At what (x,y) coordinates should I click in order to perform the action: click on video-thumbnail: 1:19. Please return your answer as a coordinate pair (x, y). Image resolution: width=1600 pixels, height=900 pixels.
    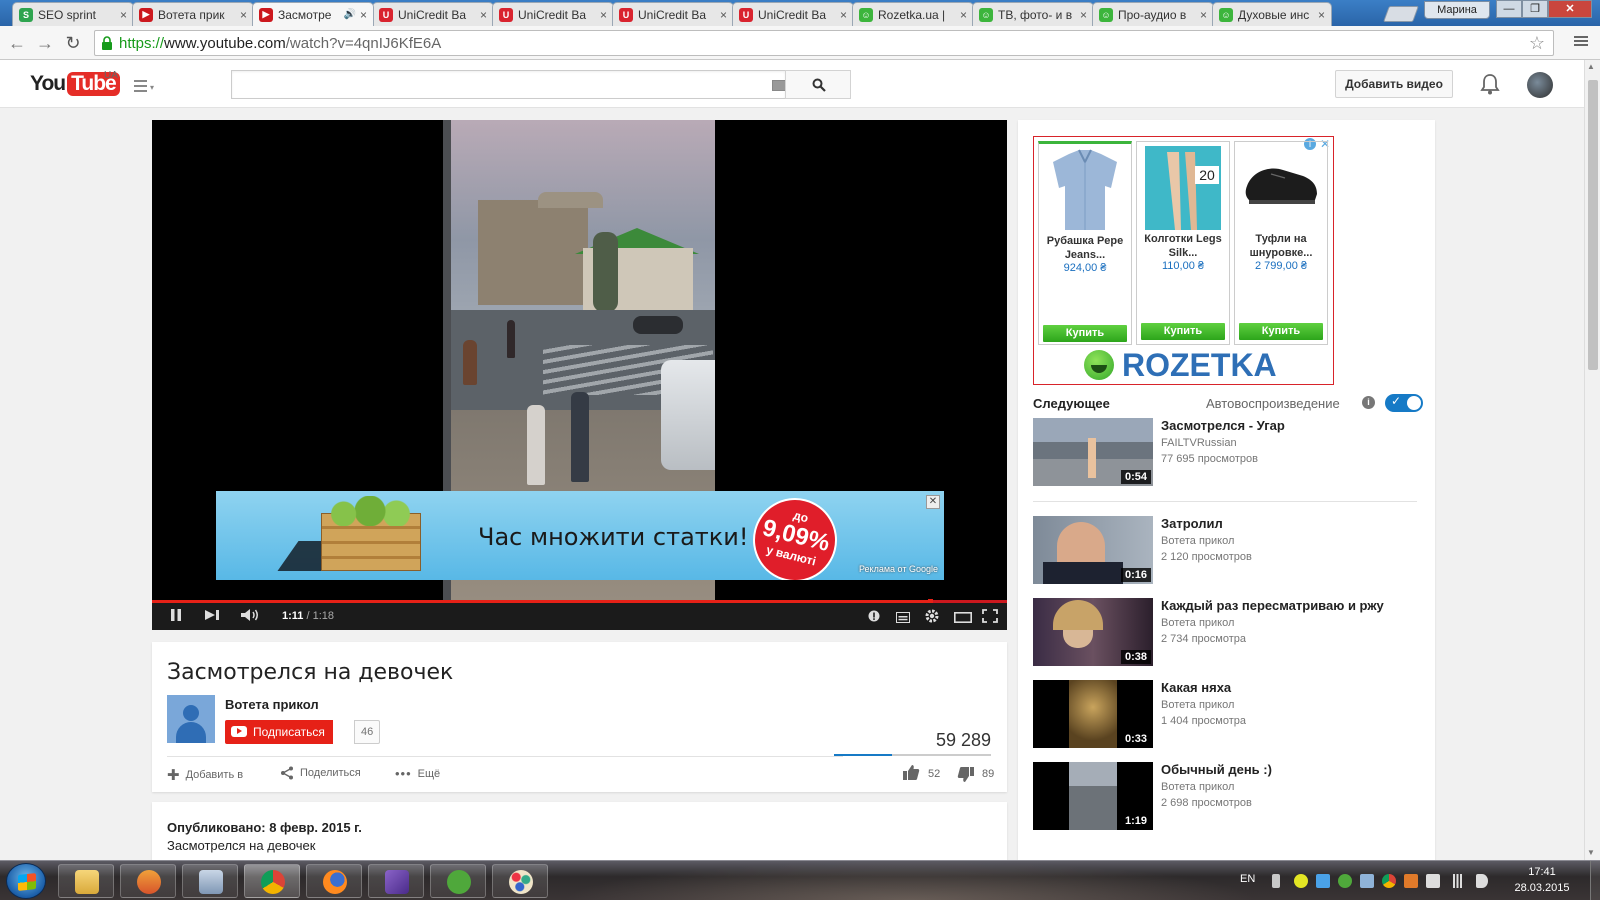
    Looking at the image, I should click on (1093, 796).